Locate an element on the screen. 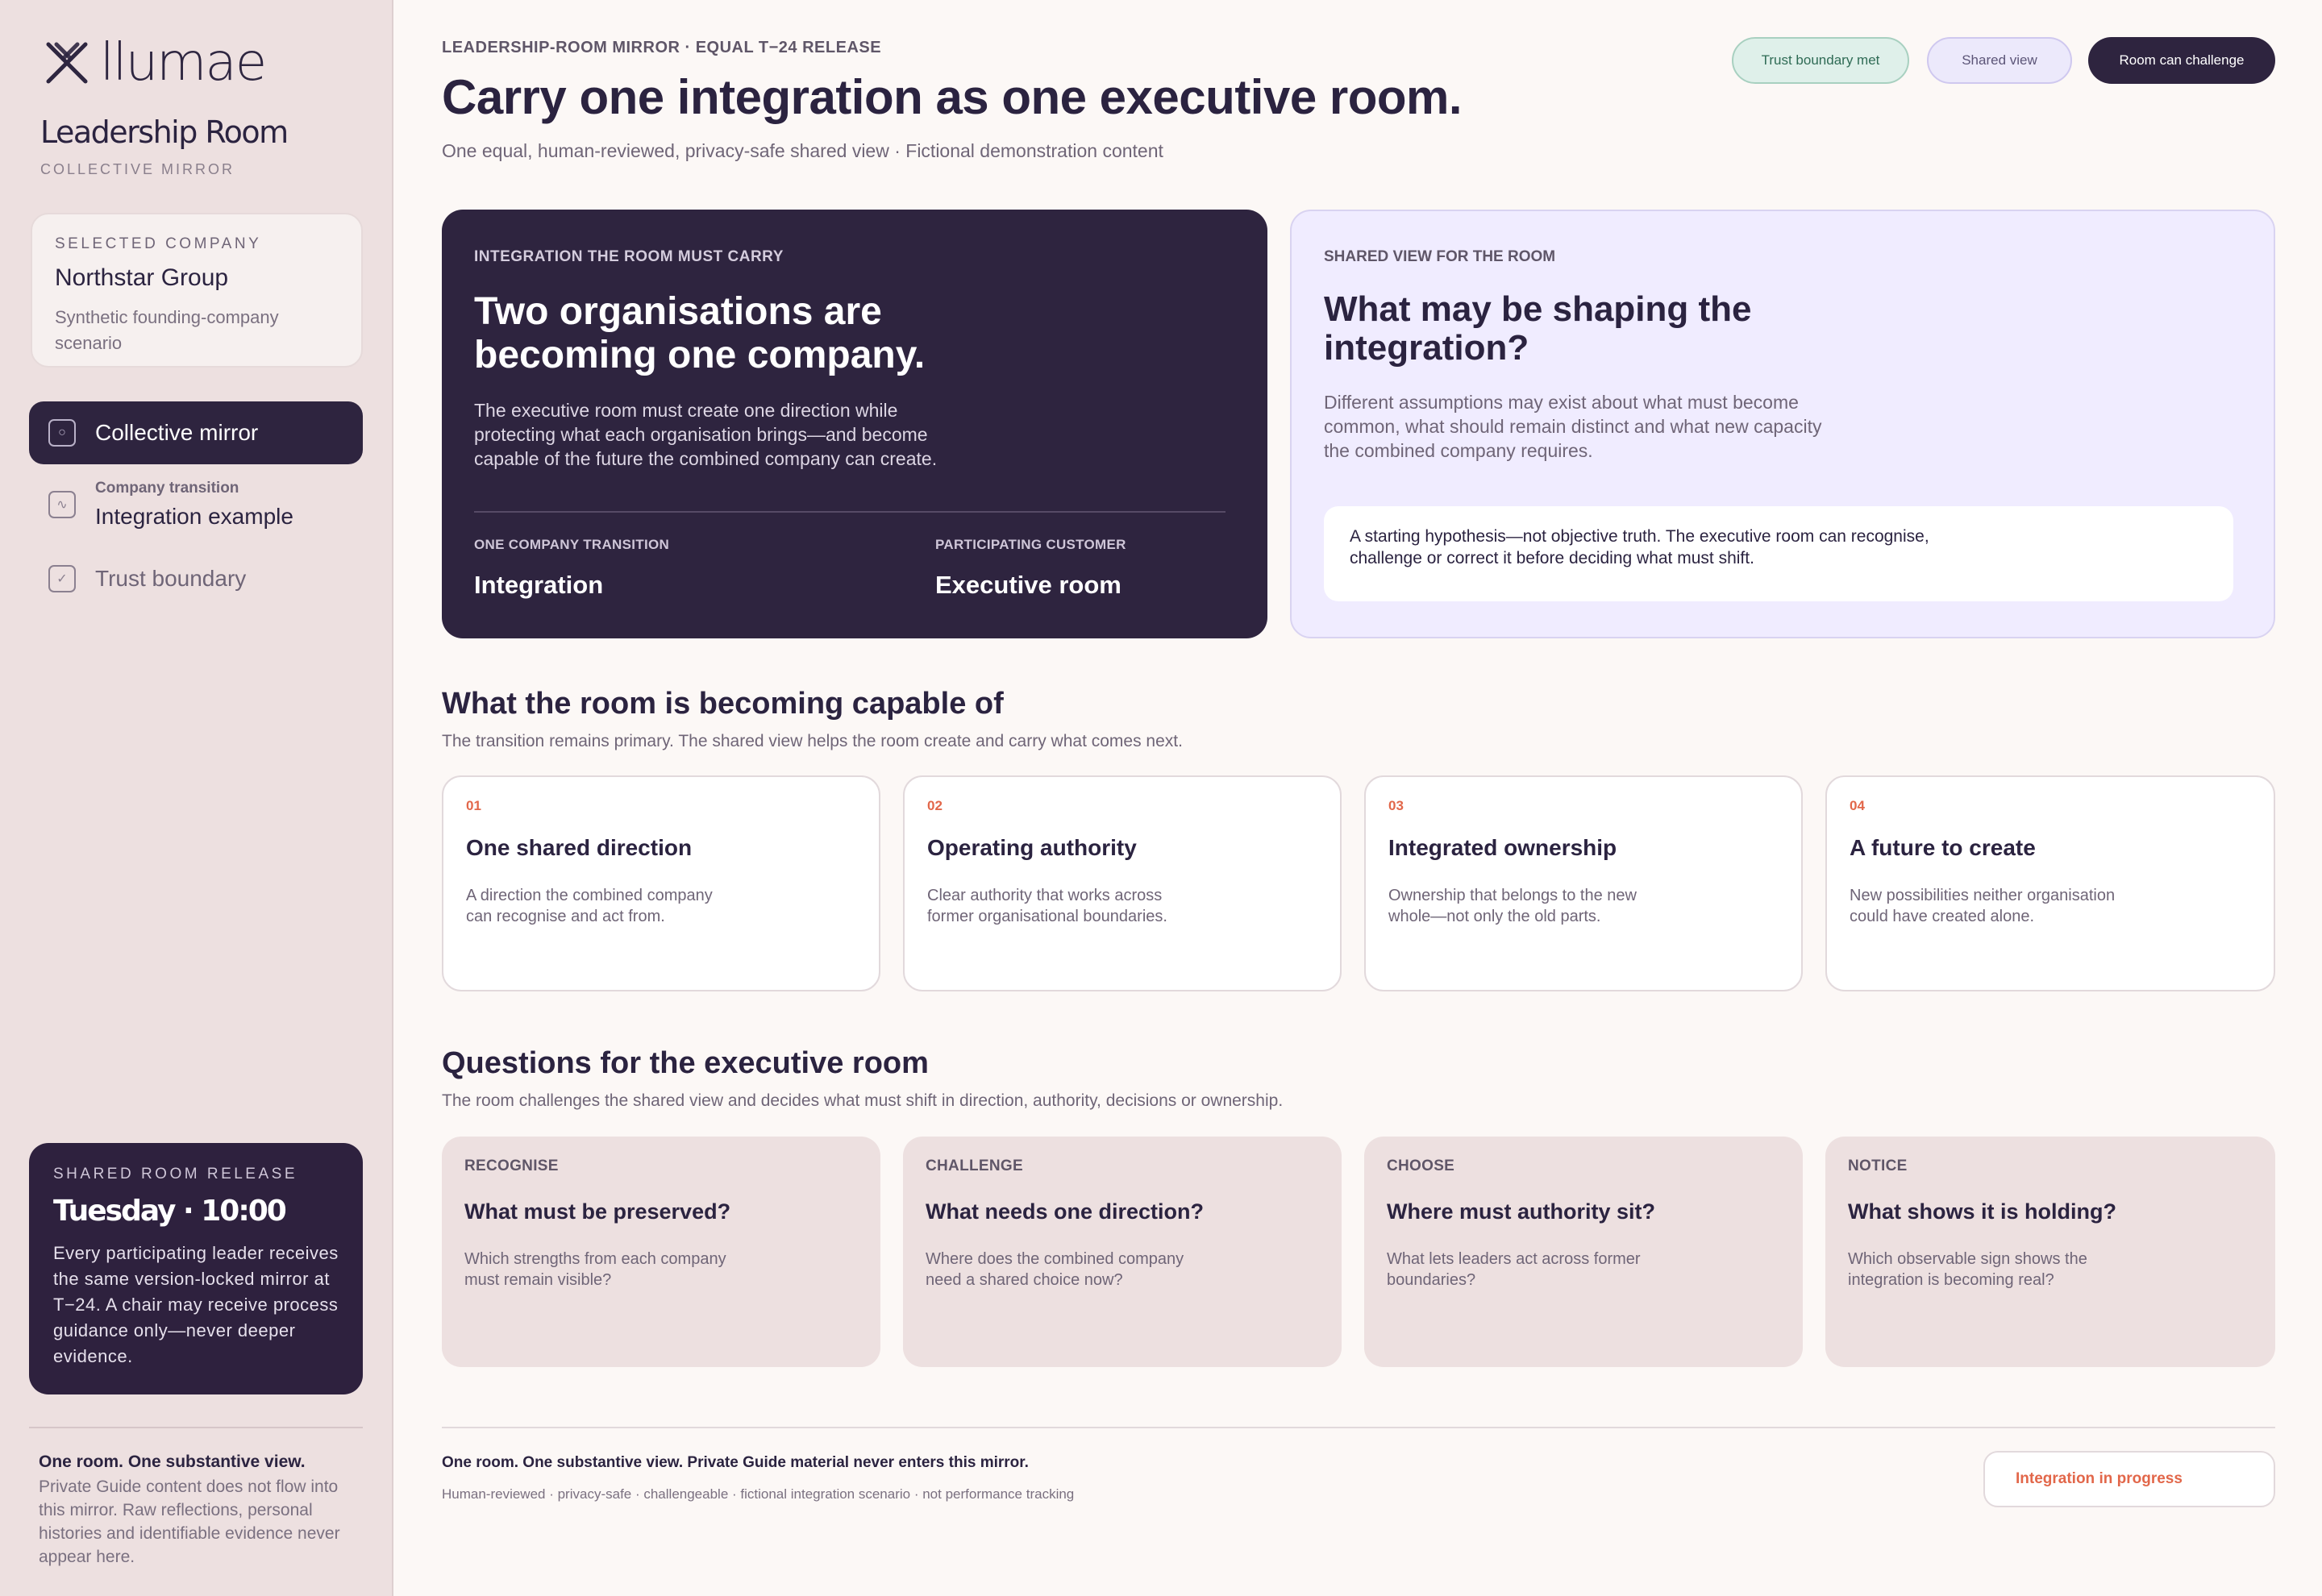  question-title: What shows it is holding? is located at coordinates (1982, 1211).